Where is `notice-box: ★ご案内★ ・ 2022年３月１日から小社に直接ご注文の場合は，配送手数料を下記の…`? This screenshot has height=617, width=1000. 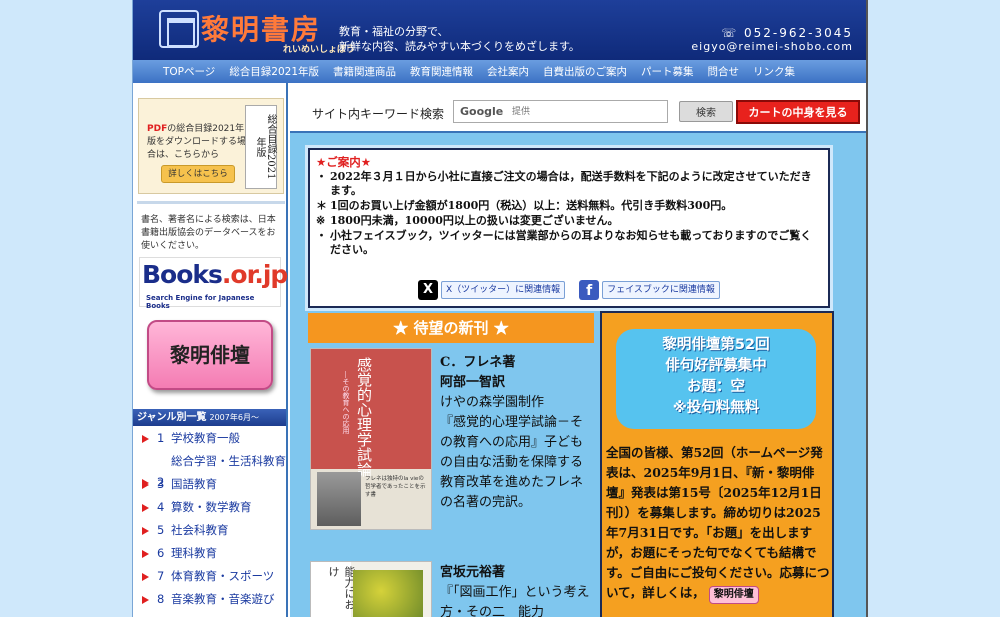 notice-box: ★ご案内★ ・ 2022年３月１日から小社に直接ご注文の場合は，配送手数料を下記の… is located at coordinates (569, 228).